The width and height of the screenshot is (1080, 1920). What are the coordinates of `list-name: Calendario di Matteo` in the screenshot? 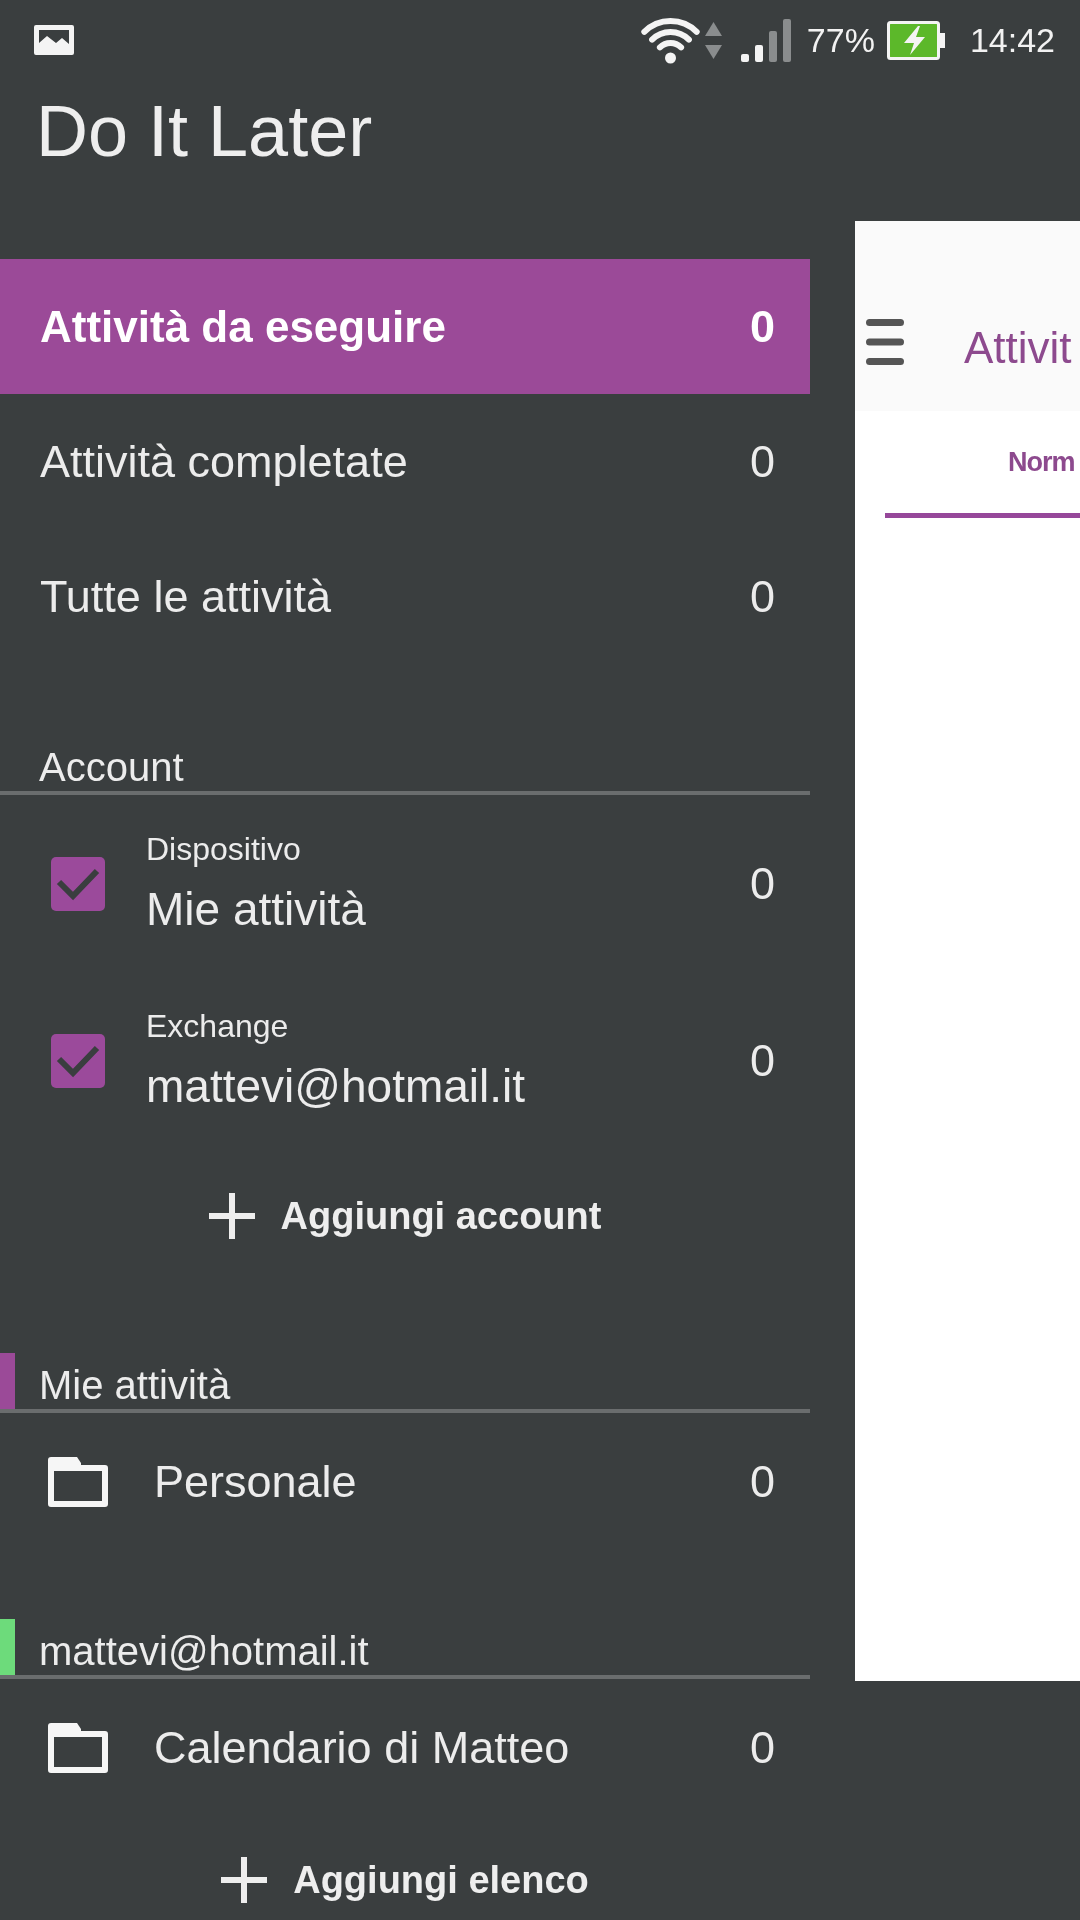 It's located at (452, 1748).